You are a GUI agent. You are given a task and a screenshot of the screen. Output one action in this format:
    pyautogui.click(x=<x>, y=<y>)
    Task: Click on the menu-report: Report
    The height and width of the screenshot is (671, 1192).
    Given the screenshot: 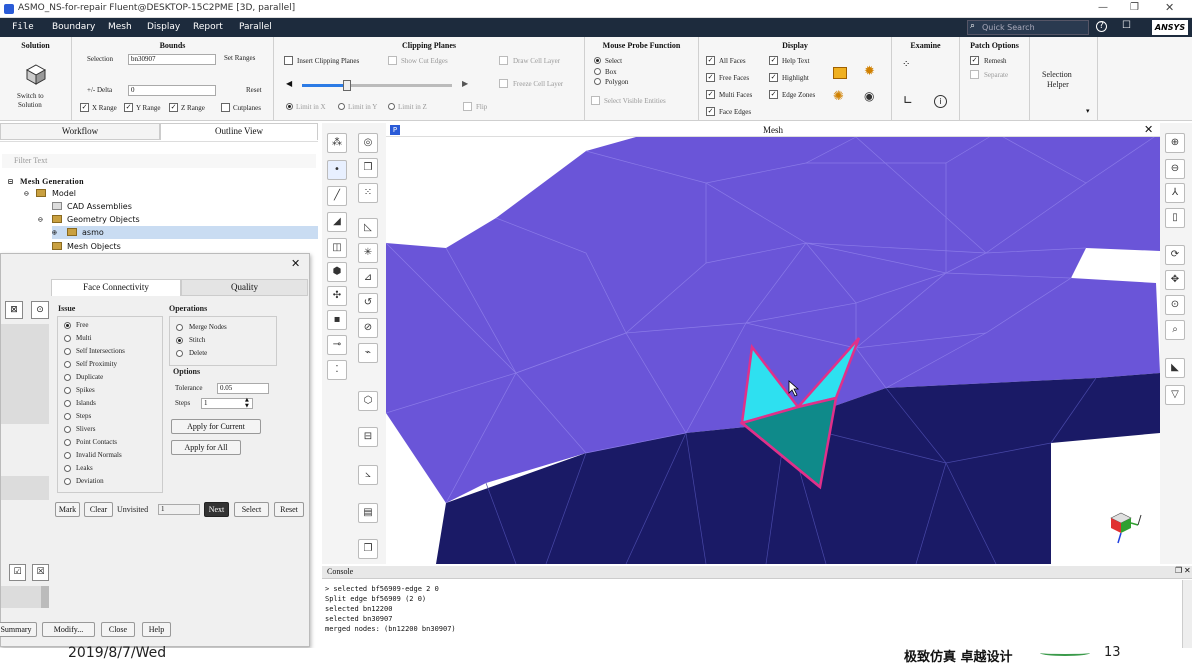 What is the action you would take?
    pyautogui.click(x=208, y=27)
    